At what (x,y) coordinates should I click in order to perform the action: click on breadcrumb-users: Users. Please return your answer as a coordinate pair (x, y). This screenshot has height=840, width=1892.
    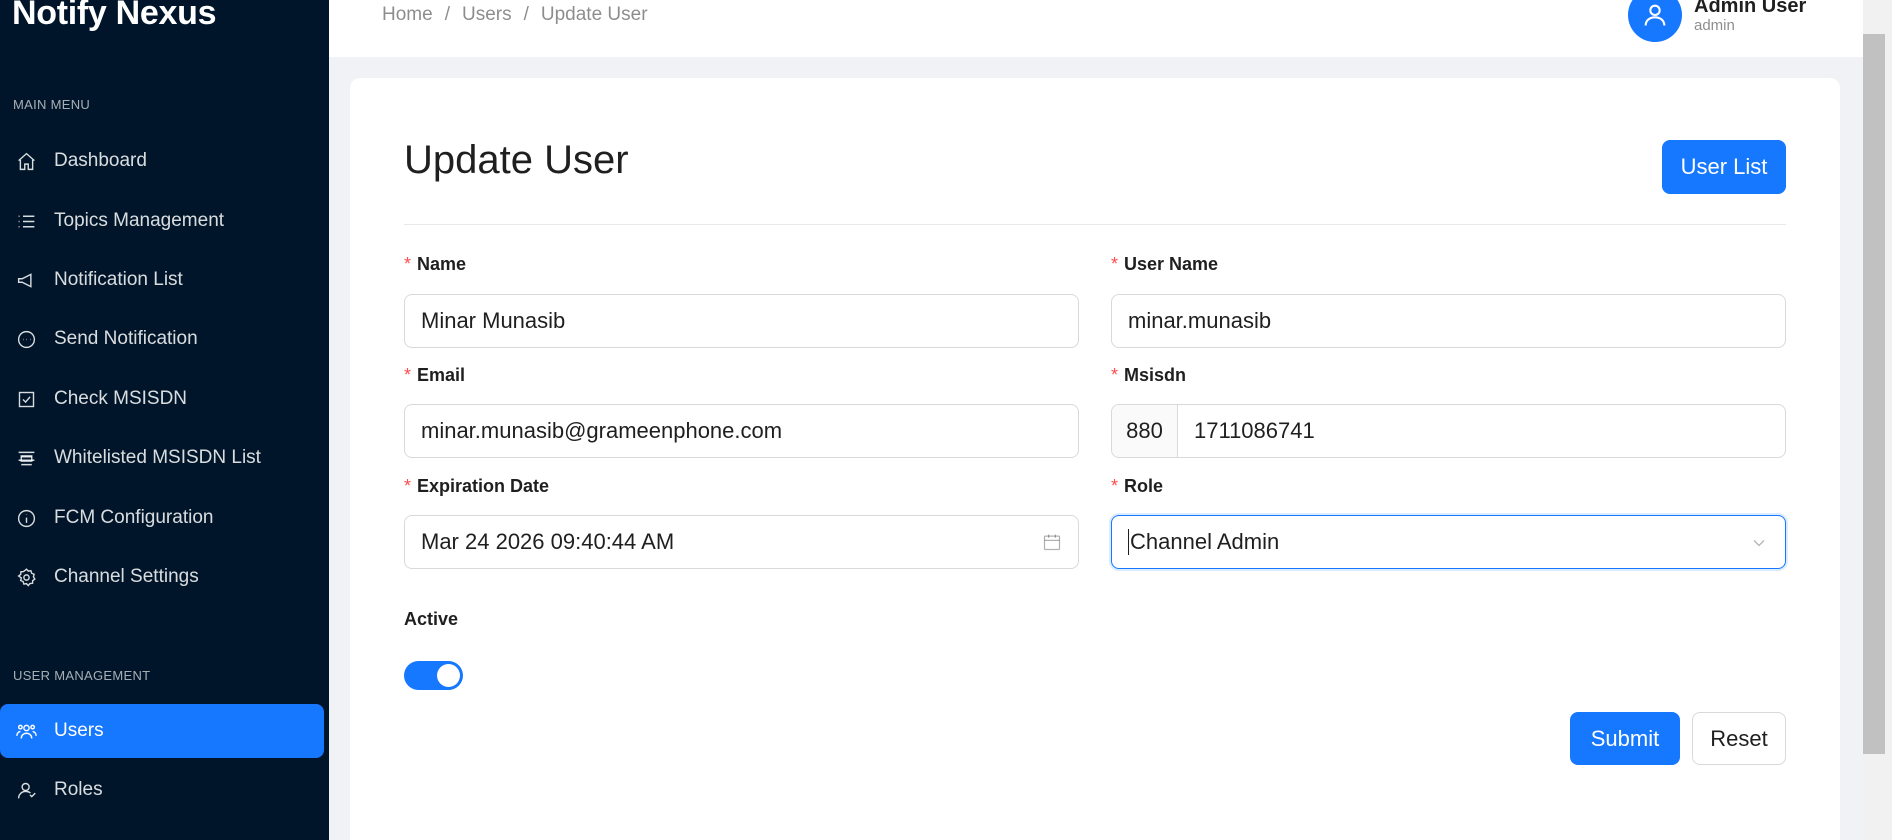
    Looking at the image, I should click on (487, 15).